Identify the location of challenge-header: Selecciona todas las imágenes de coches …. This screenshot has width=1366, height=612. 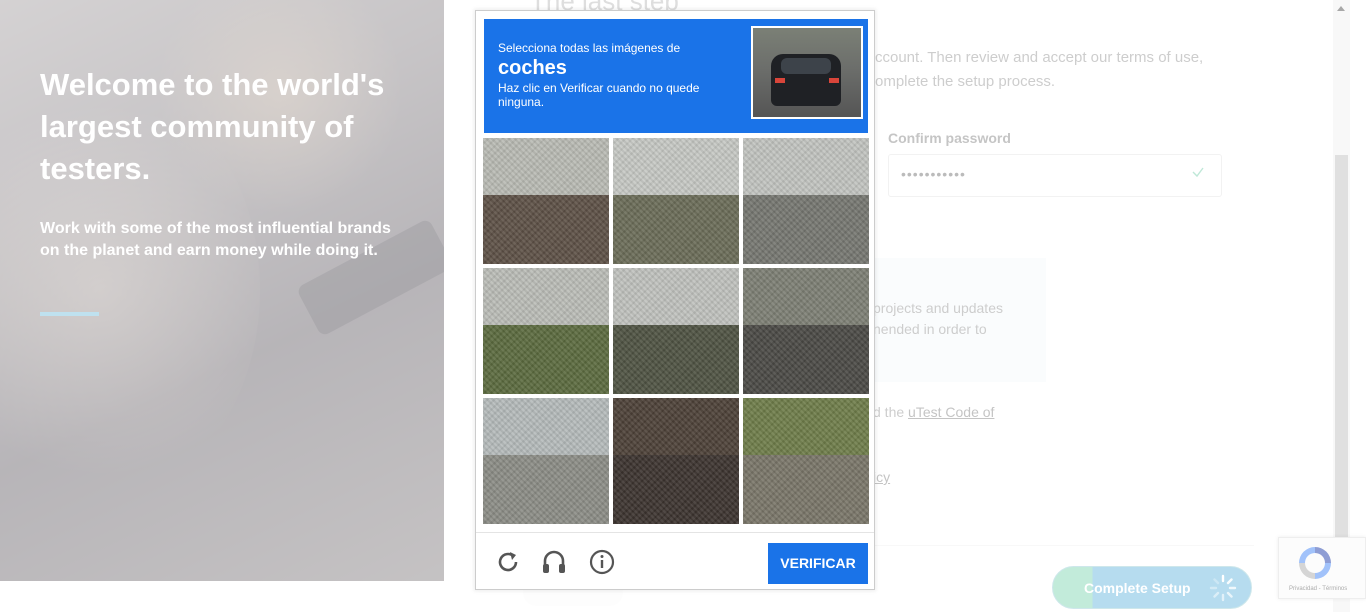
(676, 76).